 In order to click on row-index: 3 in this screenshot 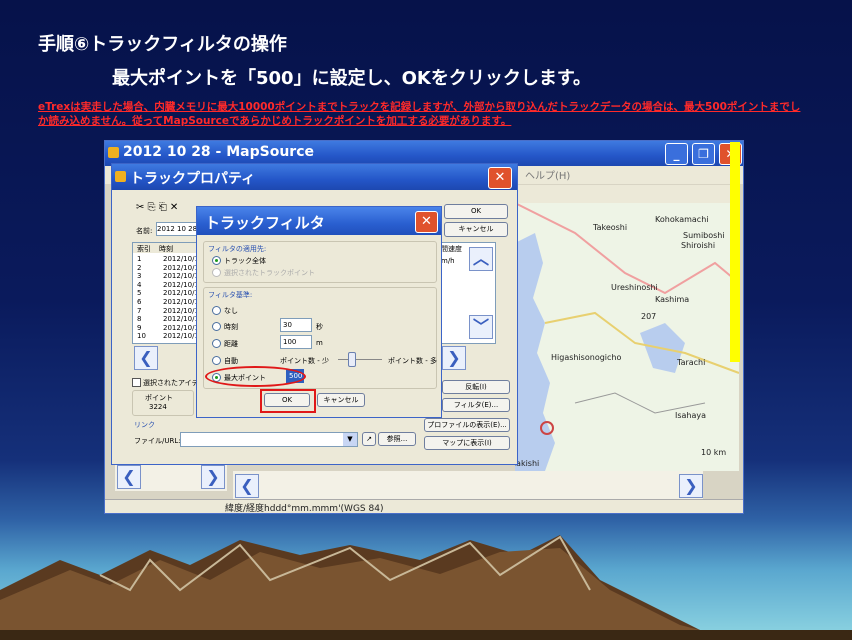, I will do `click(139, 276)`.